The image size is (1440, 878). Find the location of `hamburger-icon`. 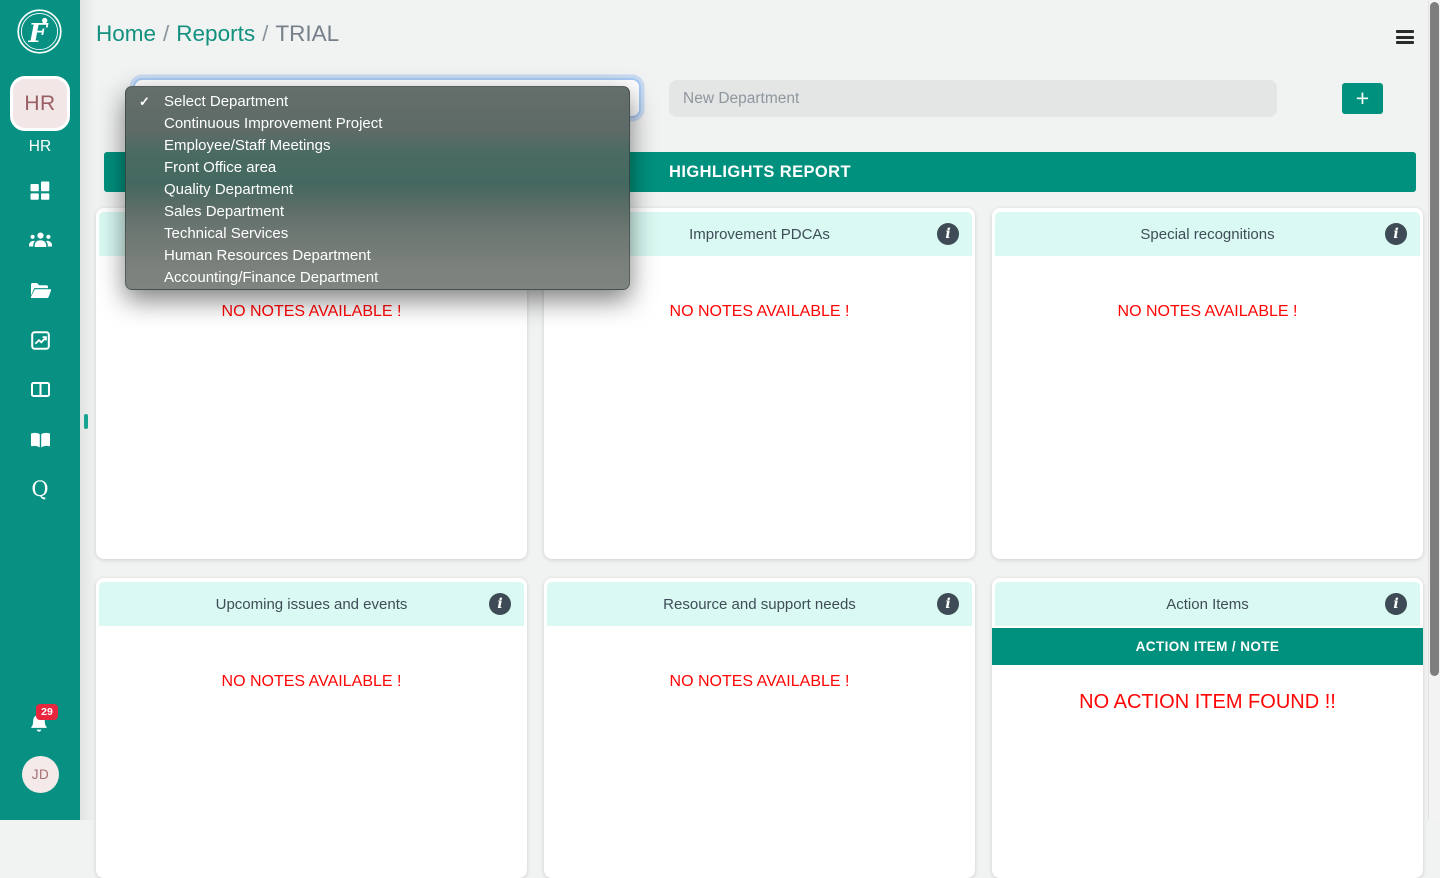

hamburger-icon is located at coordinates (1405, 31).